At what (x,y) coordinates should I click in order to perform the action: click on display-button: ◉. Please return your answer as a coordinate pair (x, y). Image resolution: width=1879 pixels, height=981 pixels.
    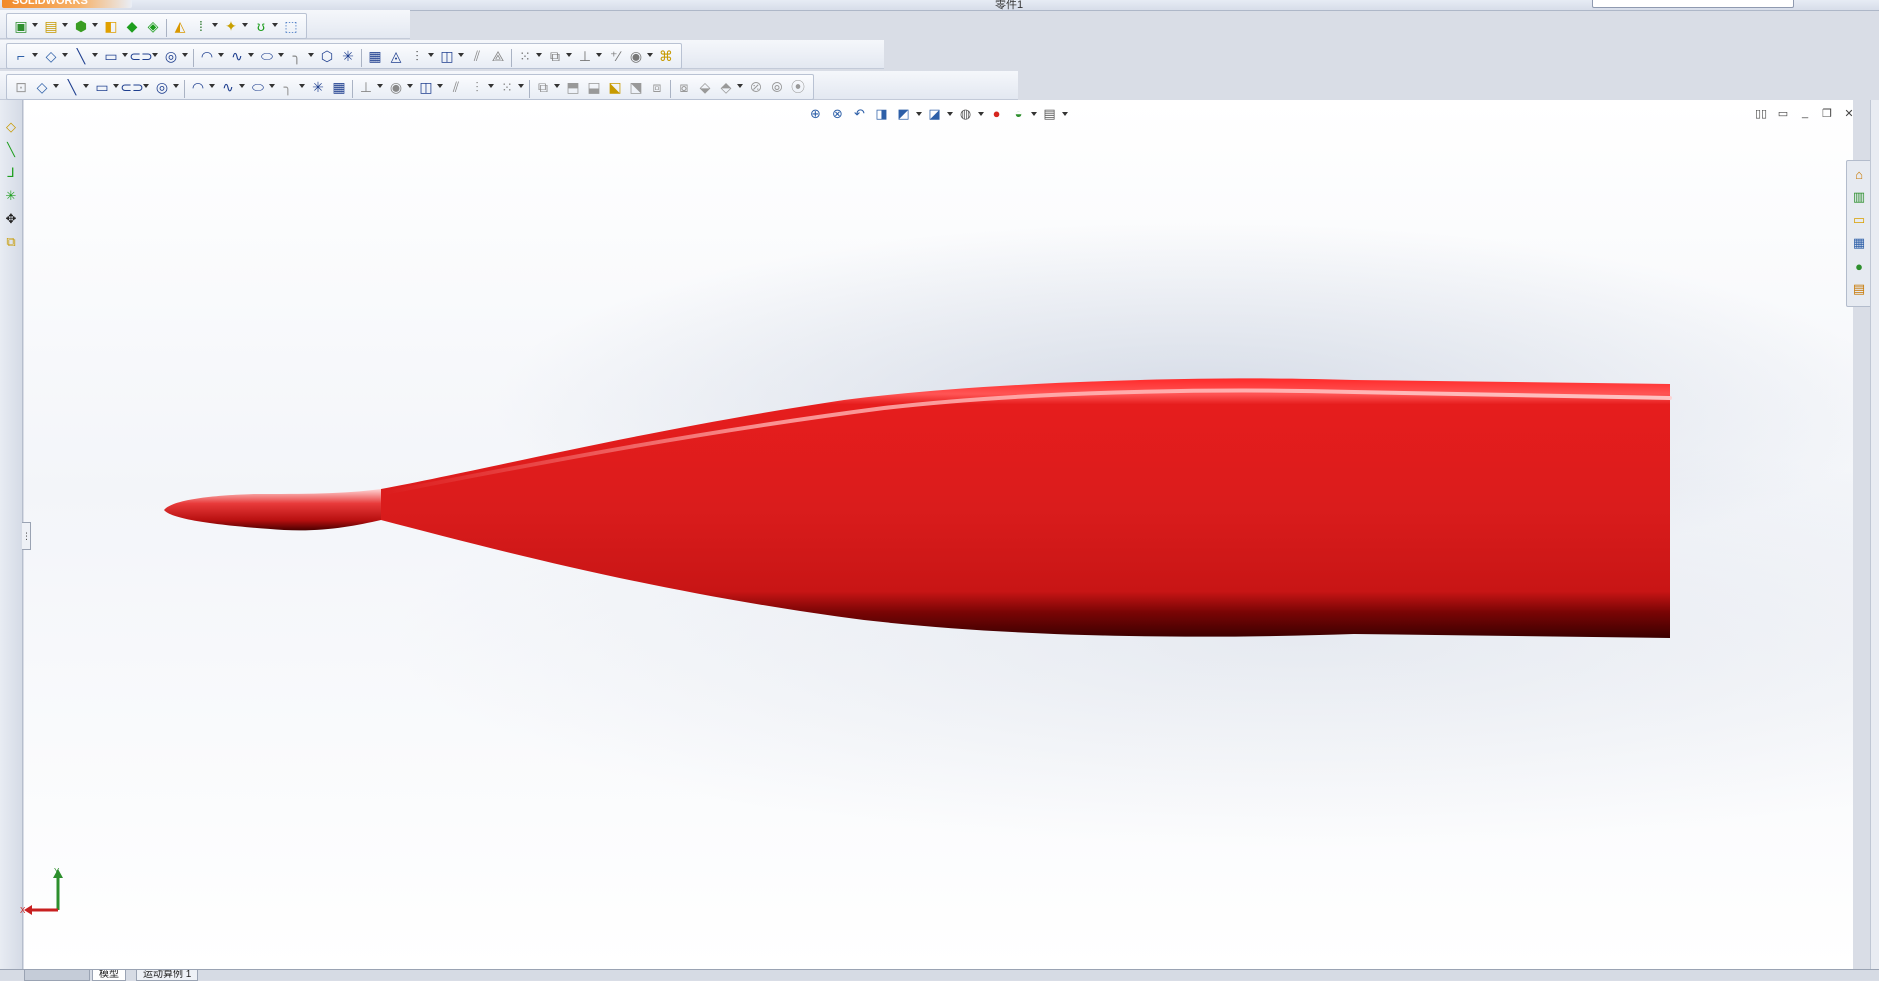
    Looking at the image, I should click on (636, 56).